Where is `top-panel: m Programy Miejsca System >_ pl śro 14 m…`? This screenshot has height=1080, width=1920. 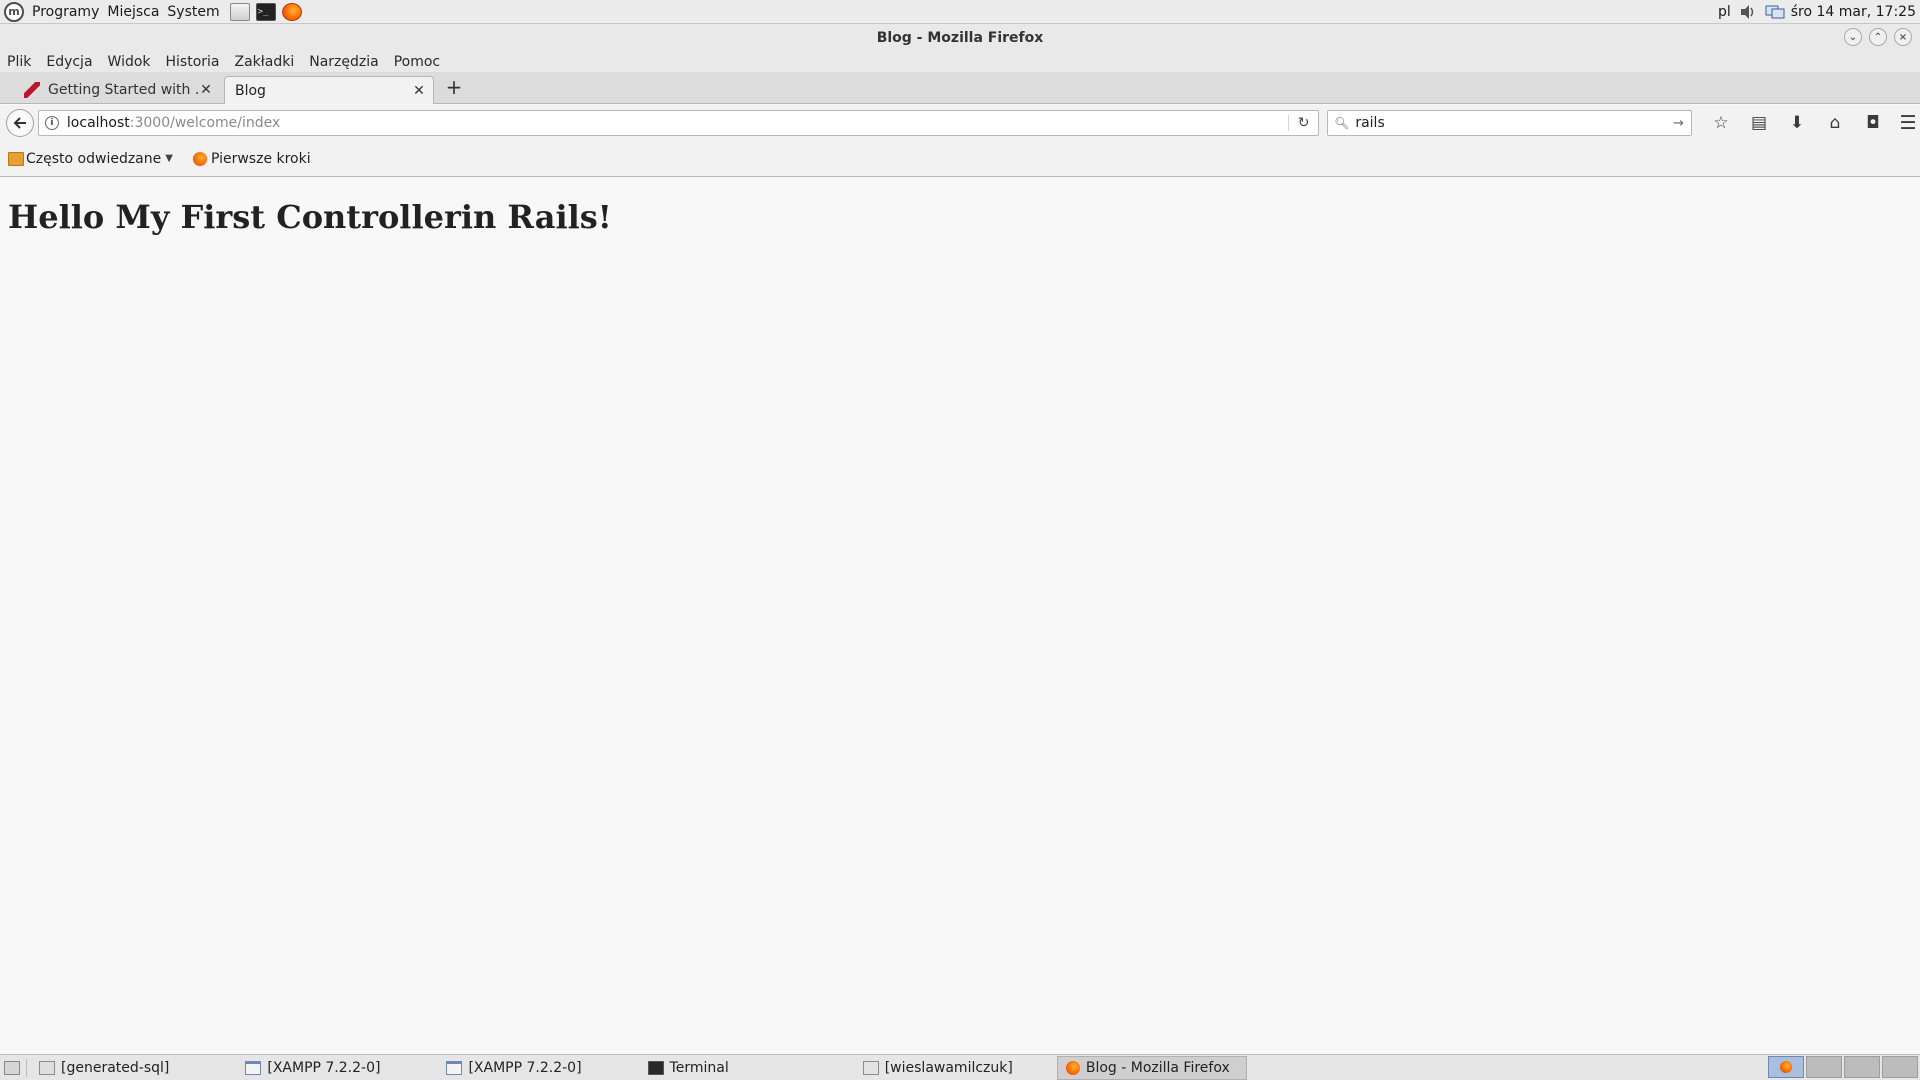
top-panel: m Programy Miejsca System >_ pl śro 14 m… is located at coordinates (960, 12).